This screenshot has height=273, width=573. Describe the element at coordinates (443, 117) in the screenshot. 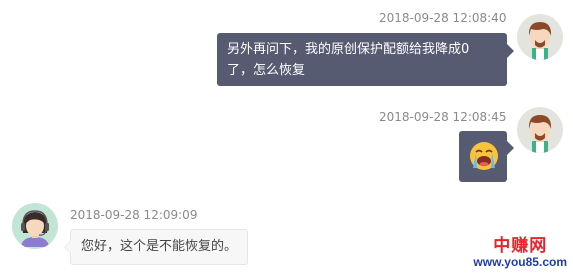

I see `message-timestamp: 2018-09-28 12:08:45` at that location.